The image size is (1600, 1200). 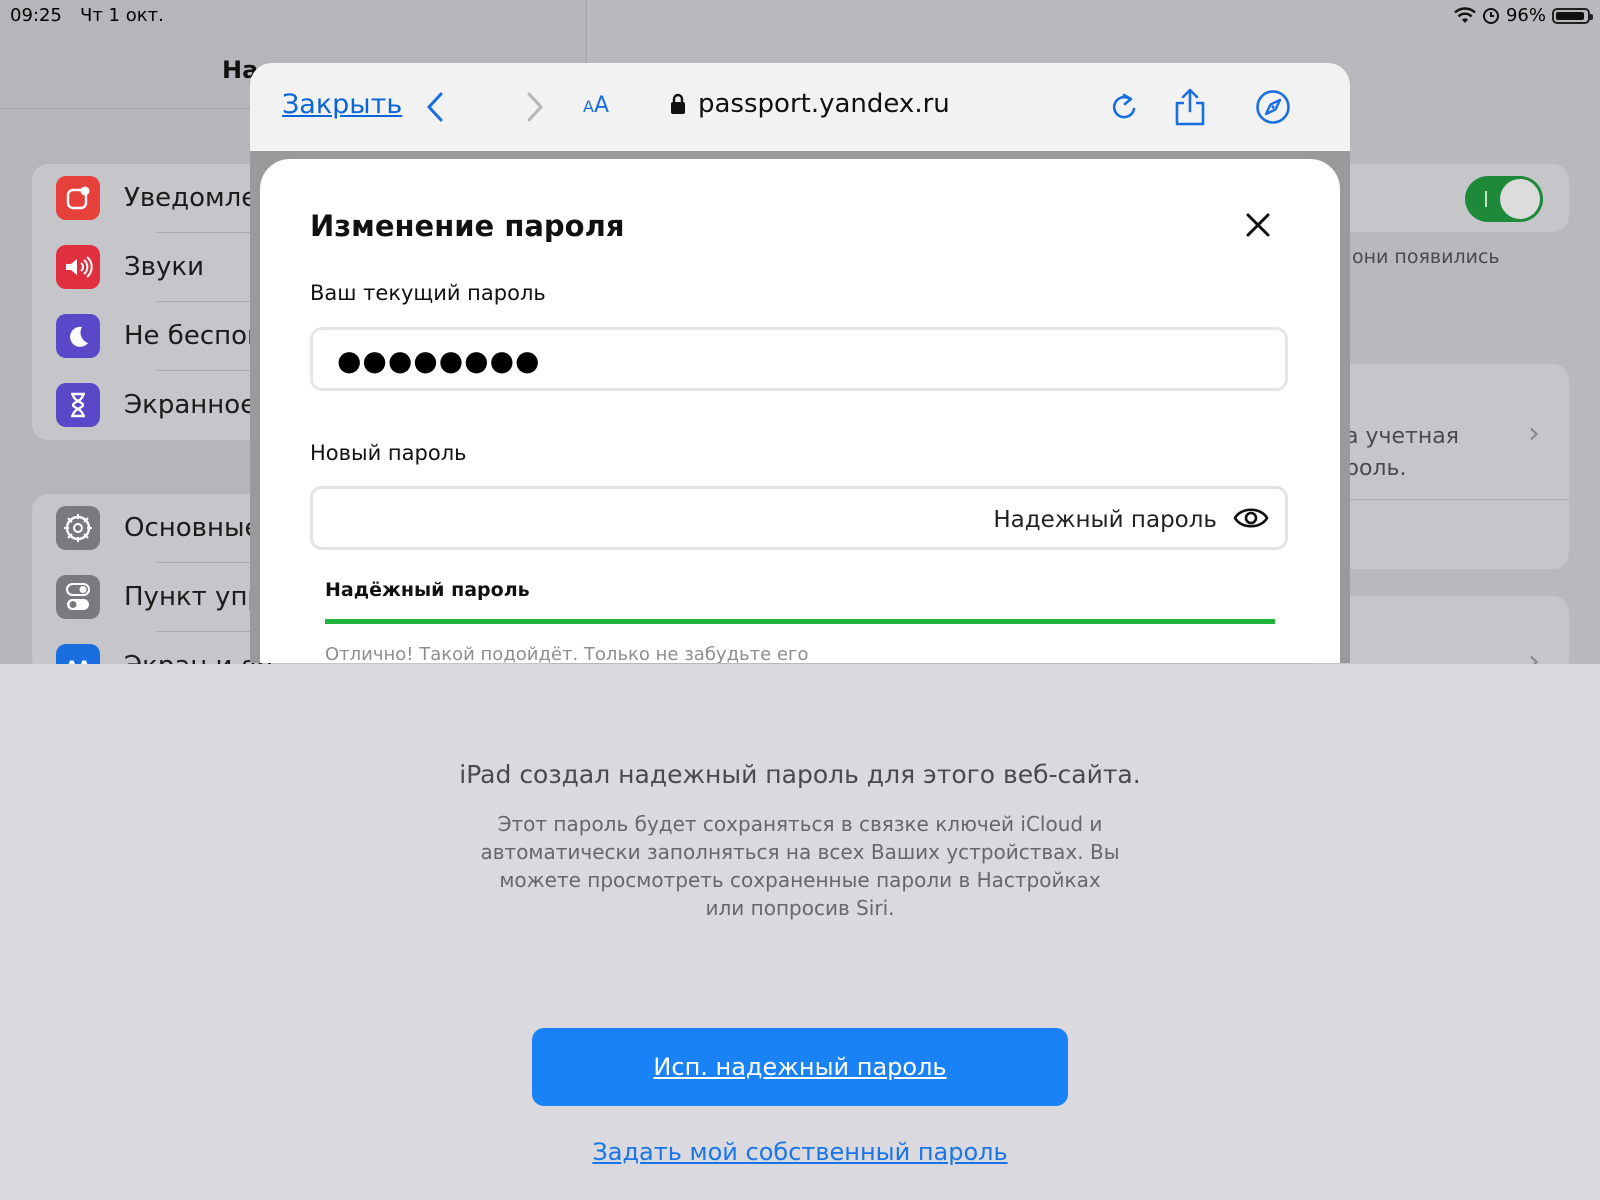 I want to click on aa-small: A, so click(x=588, y=106).